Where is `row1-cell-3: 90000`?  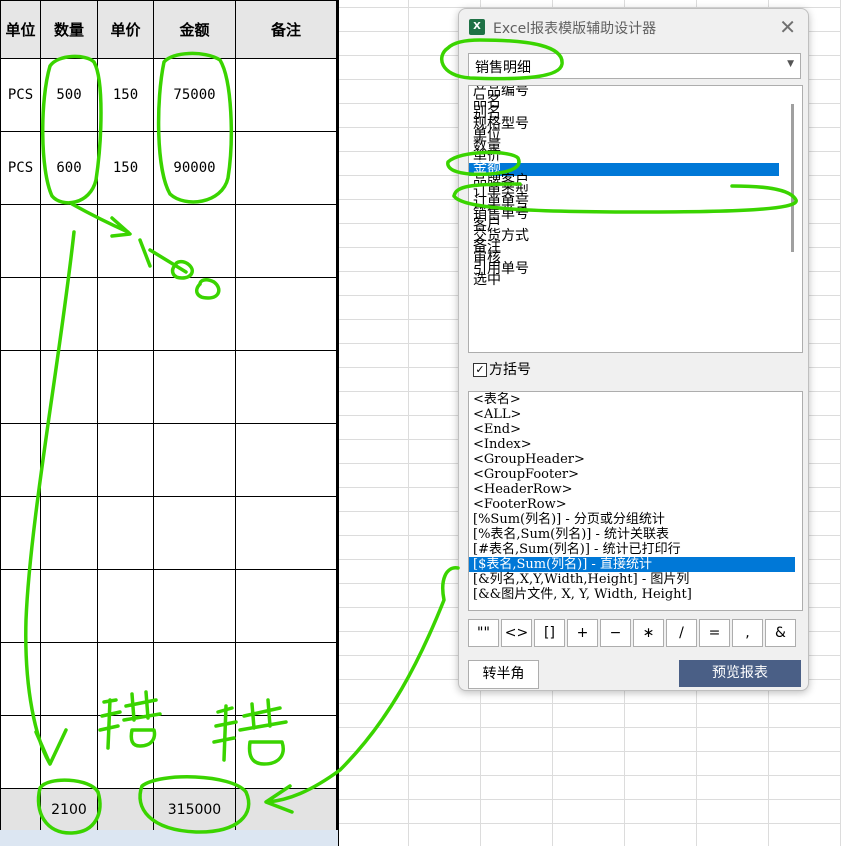 row1-cell-3: 90000 is located at coordinates (194, 168).